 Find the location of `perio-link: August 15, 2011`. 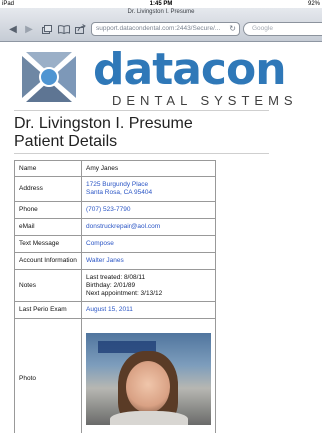

perio-link: August 15, 2011 is located at coordinates (148, 310).